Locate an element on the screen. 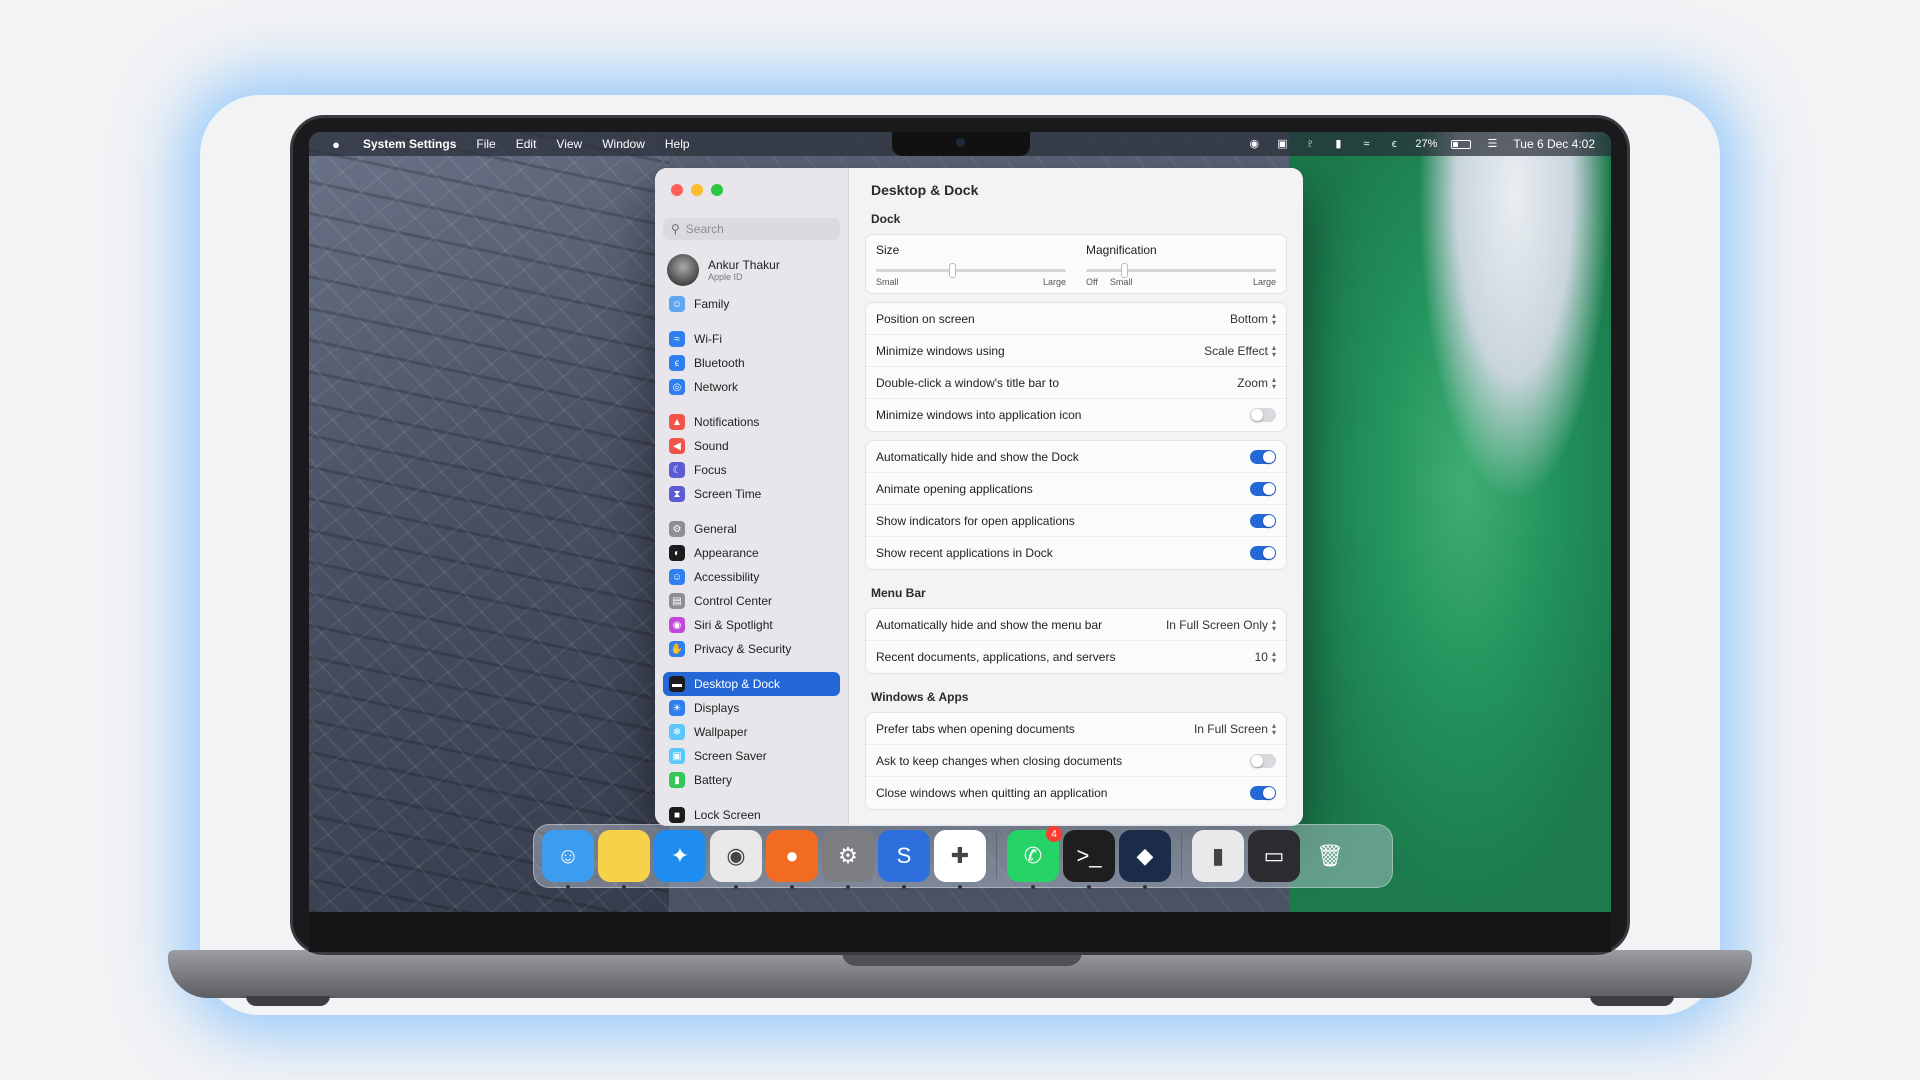 This screenshot has height=1080, width=1920. sidebar-item-label: Screen Saver is located at coordinates (730, 756).